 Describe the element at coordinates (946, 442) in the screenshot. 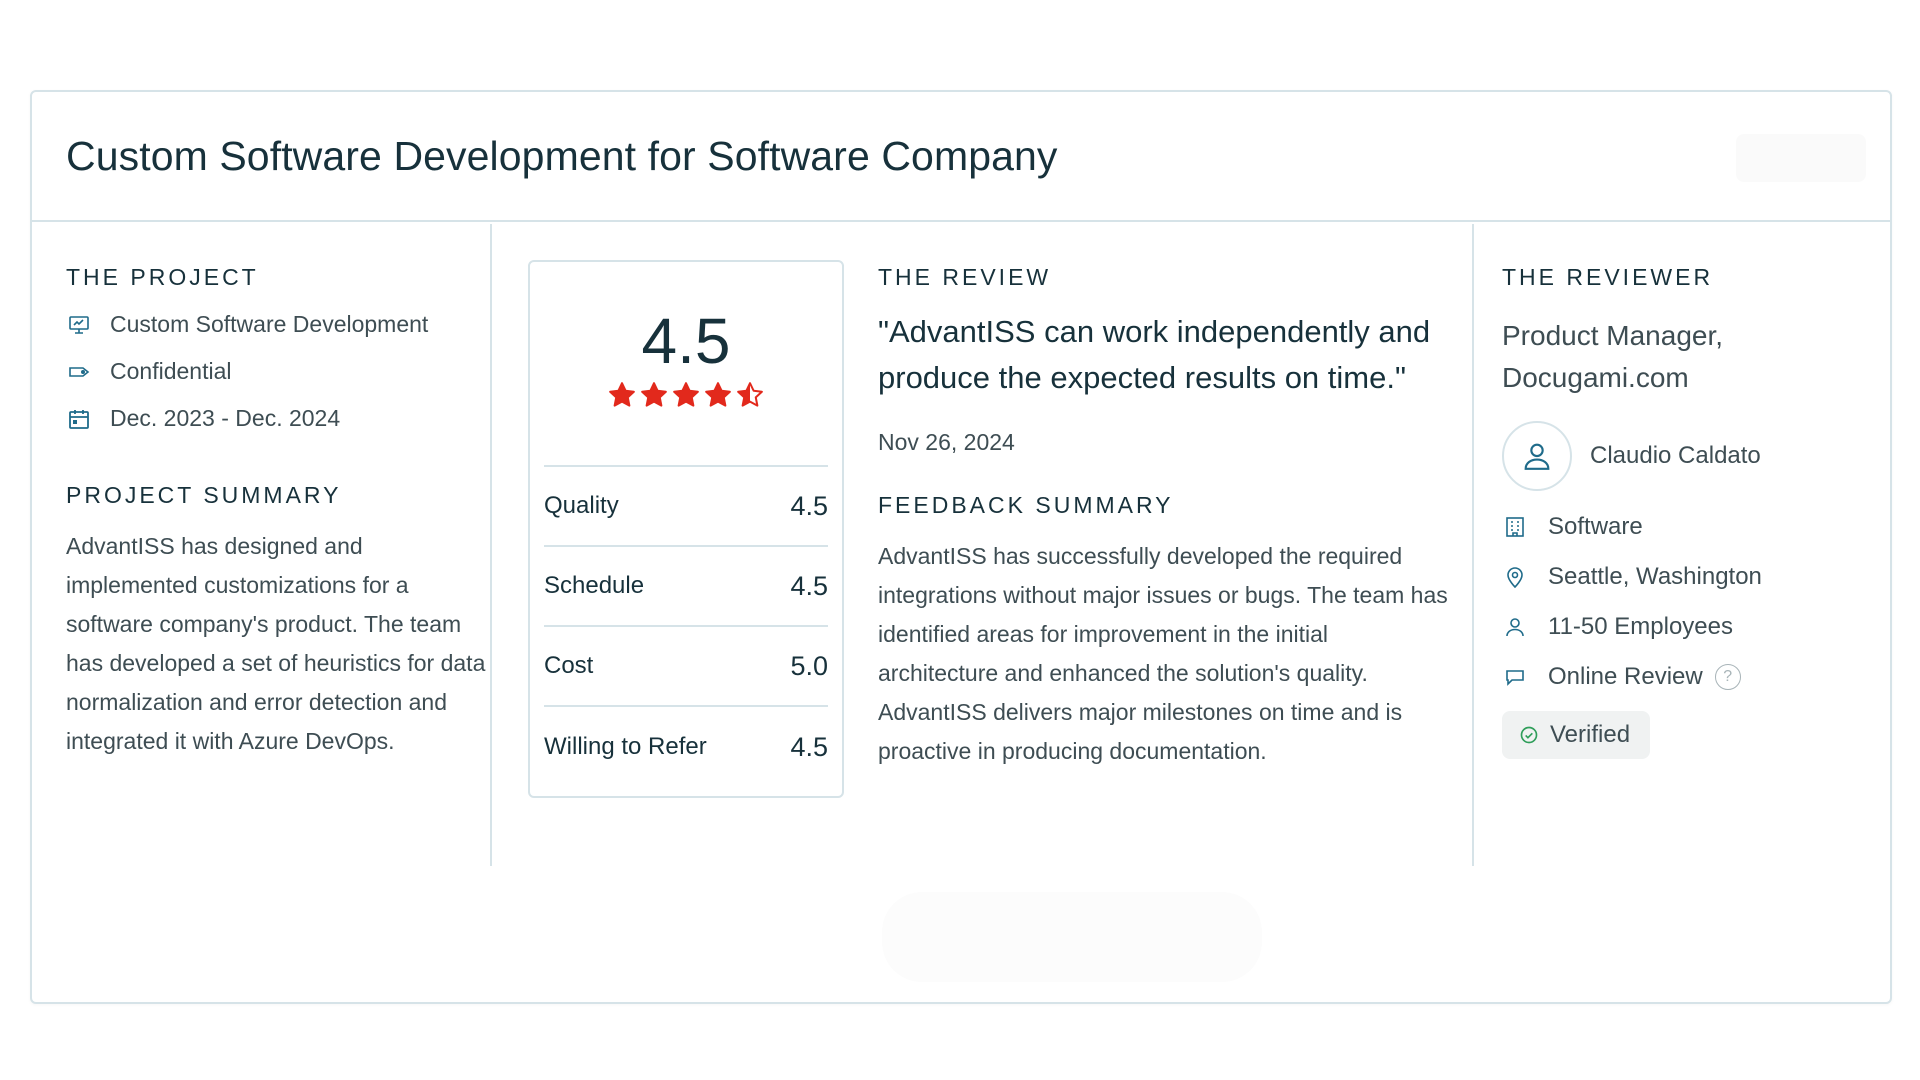

I see `review-date: Nov 26, 2024` at that location.